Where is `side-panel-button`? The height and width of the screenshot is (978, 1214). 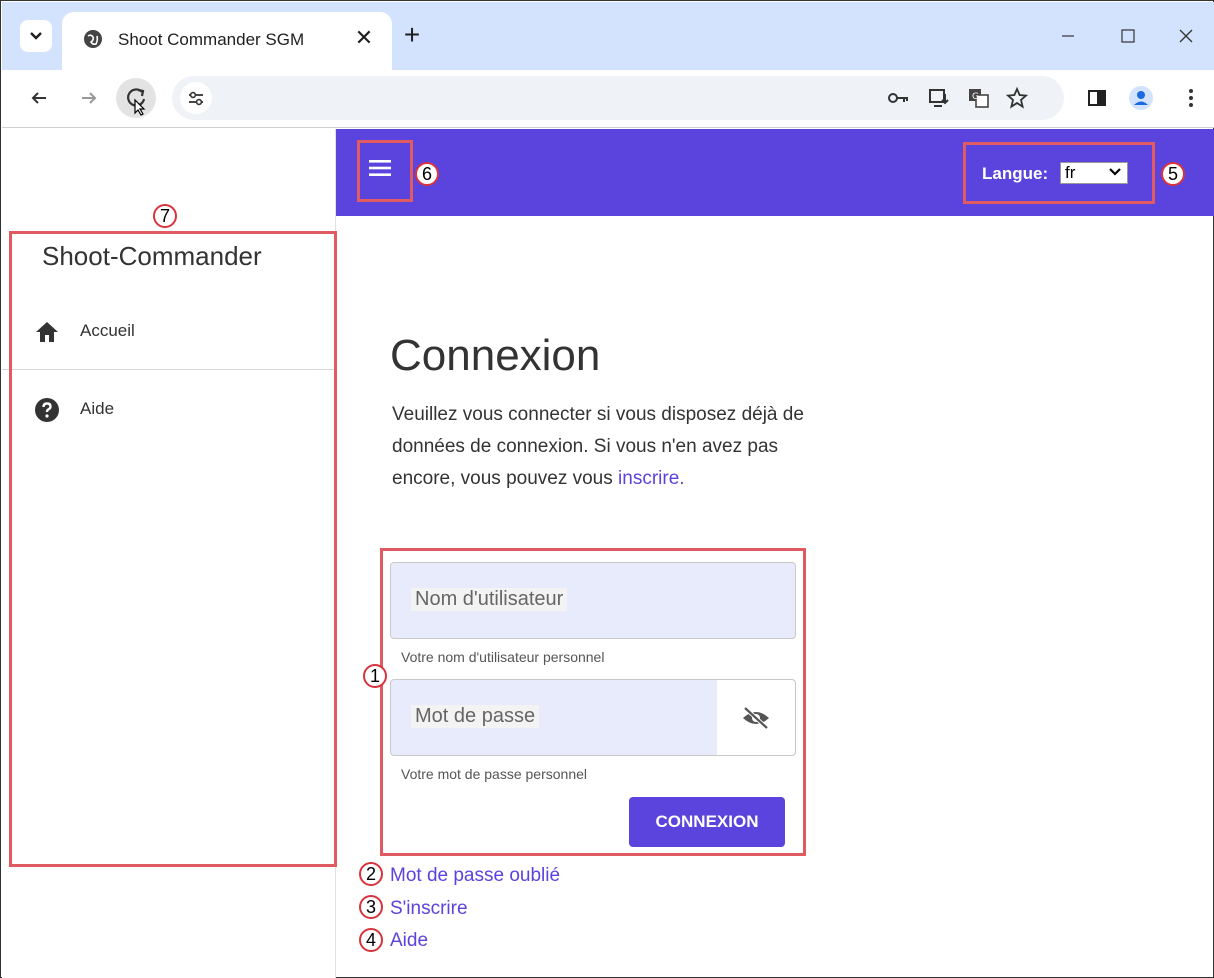 side-panel-button is located at coordinates (1097, 98).